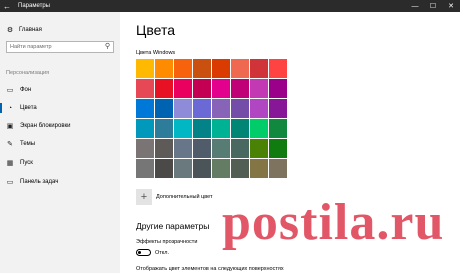  I want to click on transparency-toggle, so click(143, 252).